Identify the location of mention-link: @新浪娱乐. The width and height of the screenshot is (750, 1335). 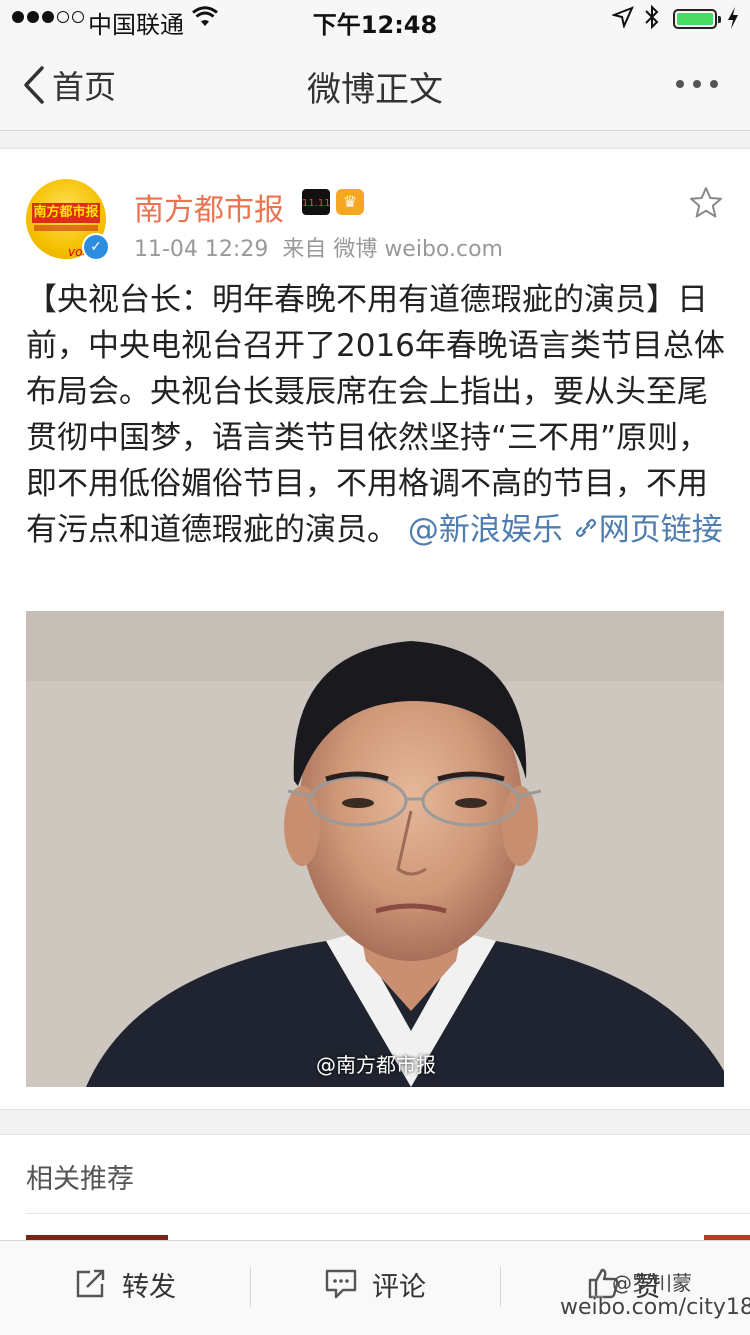
(485, 530).